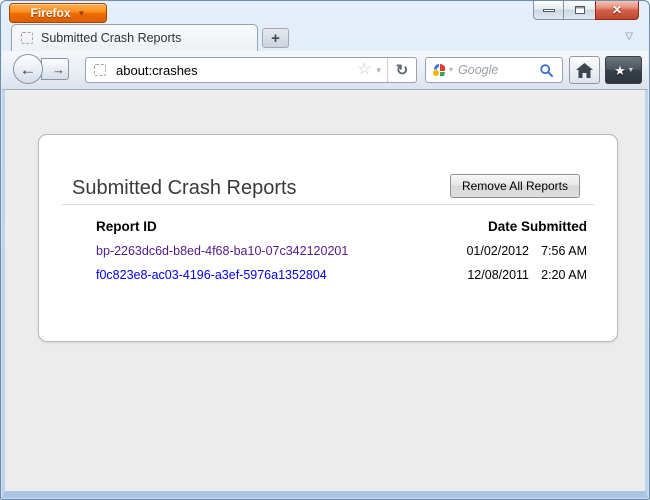 The height and width of the screenshot is (500, 650). I want to click on google-logo-icon, so click(439, 70).